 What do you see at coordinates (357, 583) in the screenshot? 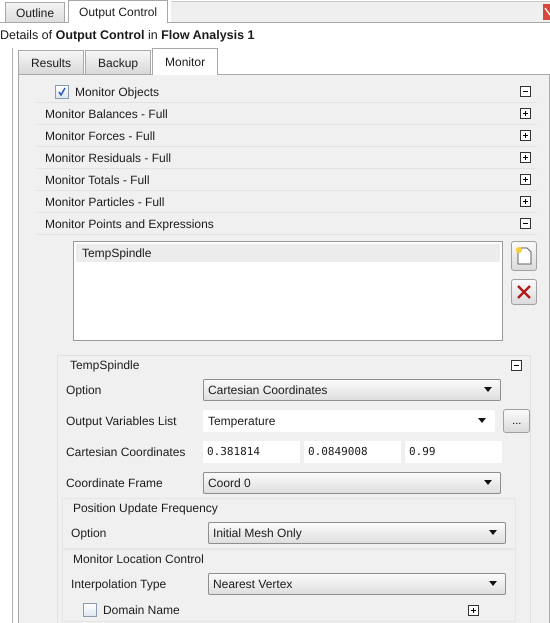
I see `dropdown: Nearest Vertex` at bounding box center [357, 583].